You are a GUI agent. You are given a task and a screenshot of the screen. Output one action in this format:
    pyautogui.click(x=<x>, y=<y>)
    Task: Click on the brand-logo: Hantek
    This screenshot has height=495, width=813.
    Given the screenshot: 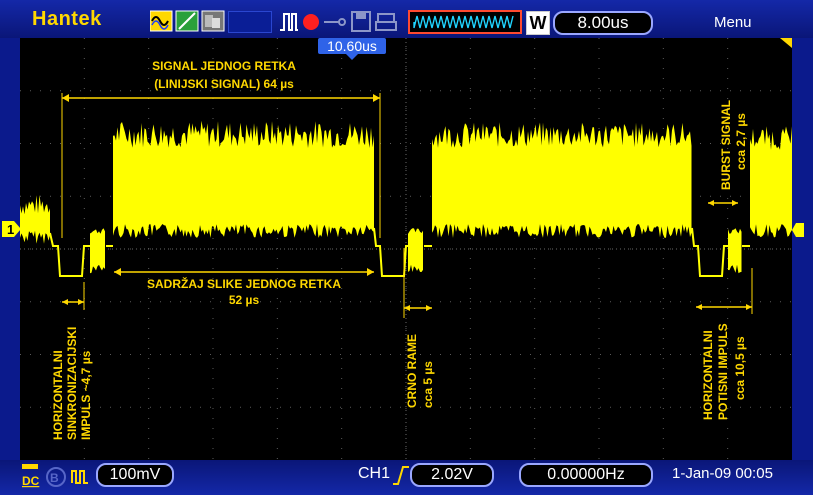 What is the action you would take?
    pyautogui.click(x=67, y=19)
    